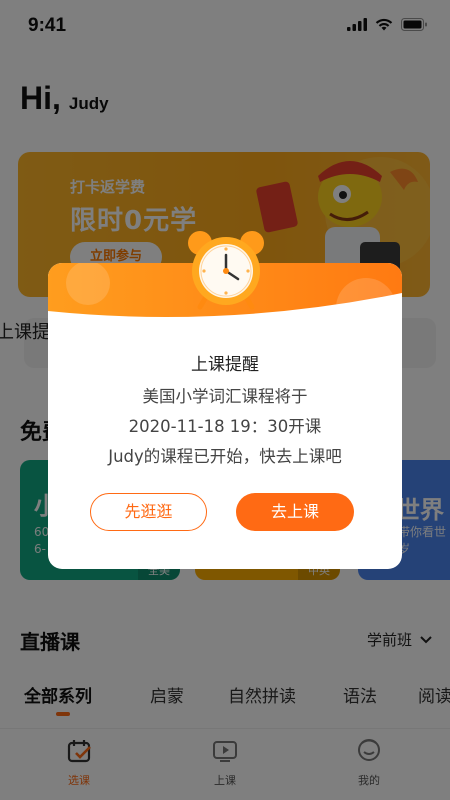  What do you see at coordinates (225, 365) in the screenshot?
I see `dialog-title: 上课提醒` at bounding box center [225, 365].